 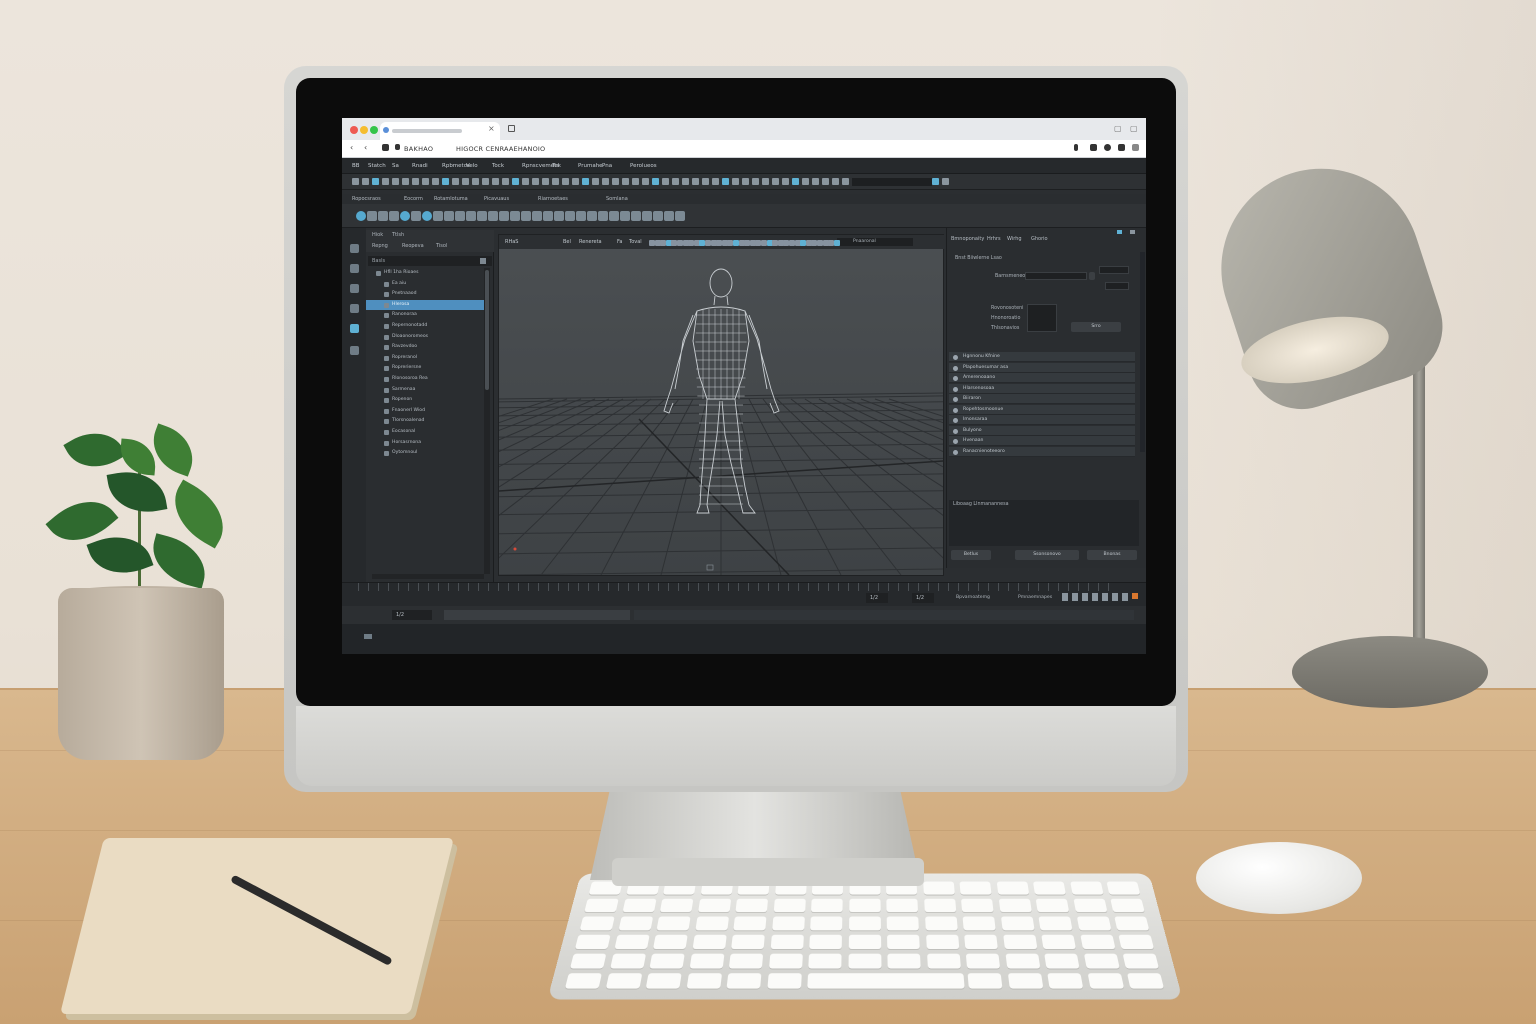 I want to click on outliner-filter-icon, so click(x=483, y=261).